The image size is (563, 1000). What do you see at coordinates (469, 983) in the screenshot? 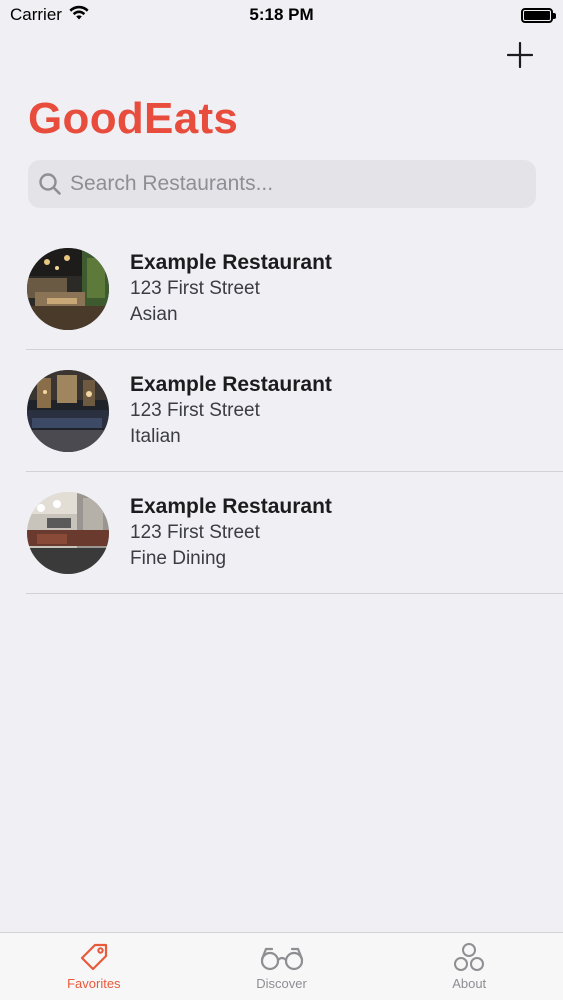
I see `tab-label: About` at bounding box center [469, 983].